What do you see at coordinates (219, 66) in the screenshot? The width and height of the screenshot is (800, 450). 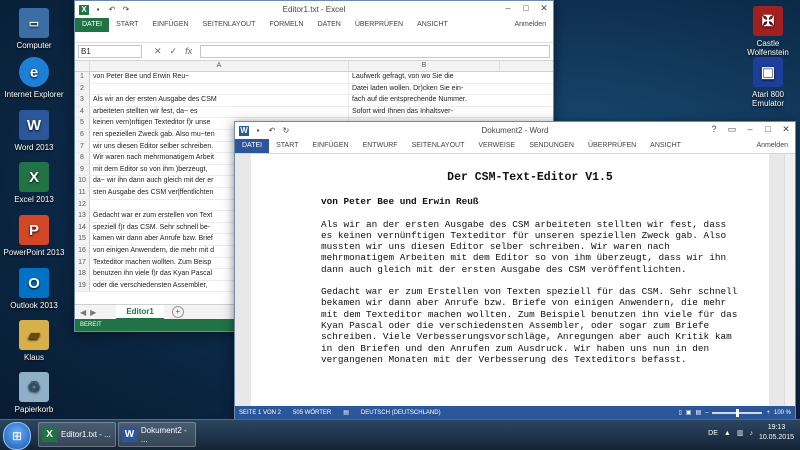 I see `column-header-a: A` at bounding box center [219, 66].